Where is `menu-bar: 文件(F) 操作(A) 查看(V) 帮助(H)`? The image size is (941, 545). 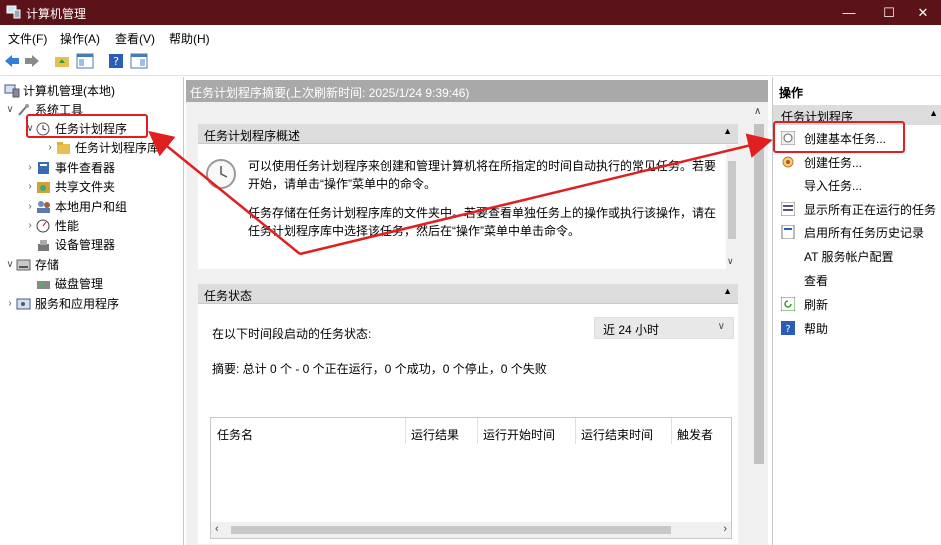
menu-bar: 文件(F) 操作(A) 查看(V) 帮助(H) is located at coordinates (470, 36).